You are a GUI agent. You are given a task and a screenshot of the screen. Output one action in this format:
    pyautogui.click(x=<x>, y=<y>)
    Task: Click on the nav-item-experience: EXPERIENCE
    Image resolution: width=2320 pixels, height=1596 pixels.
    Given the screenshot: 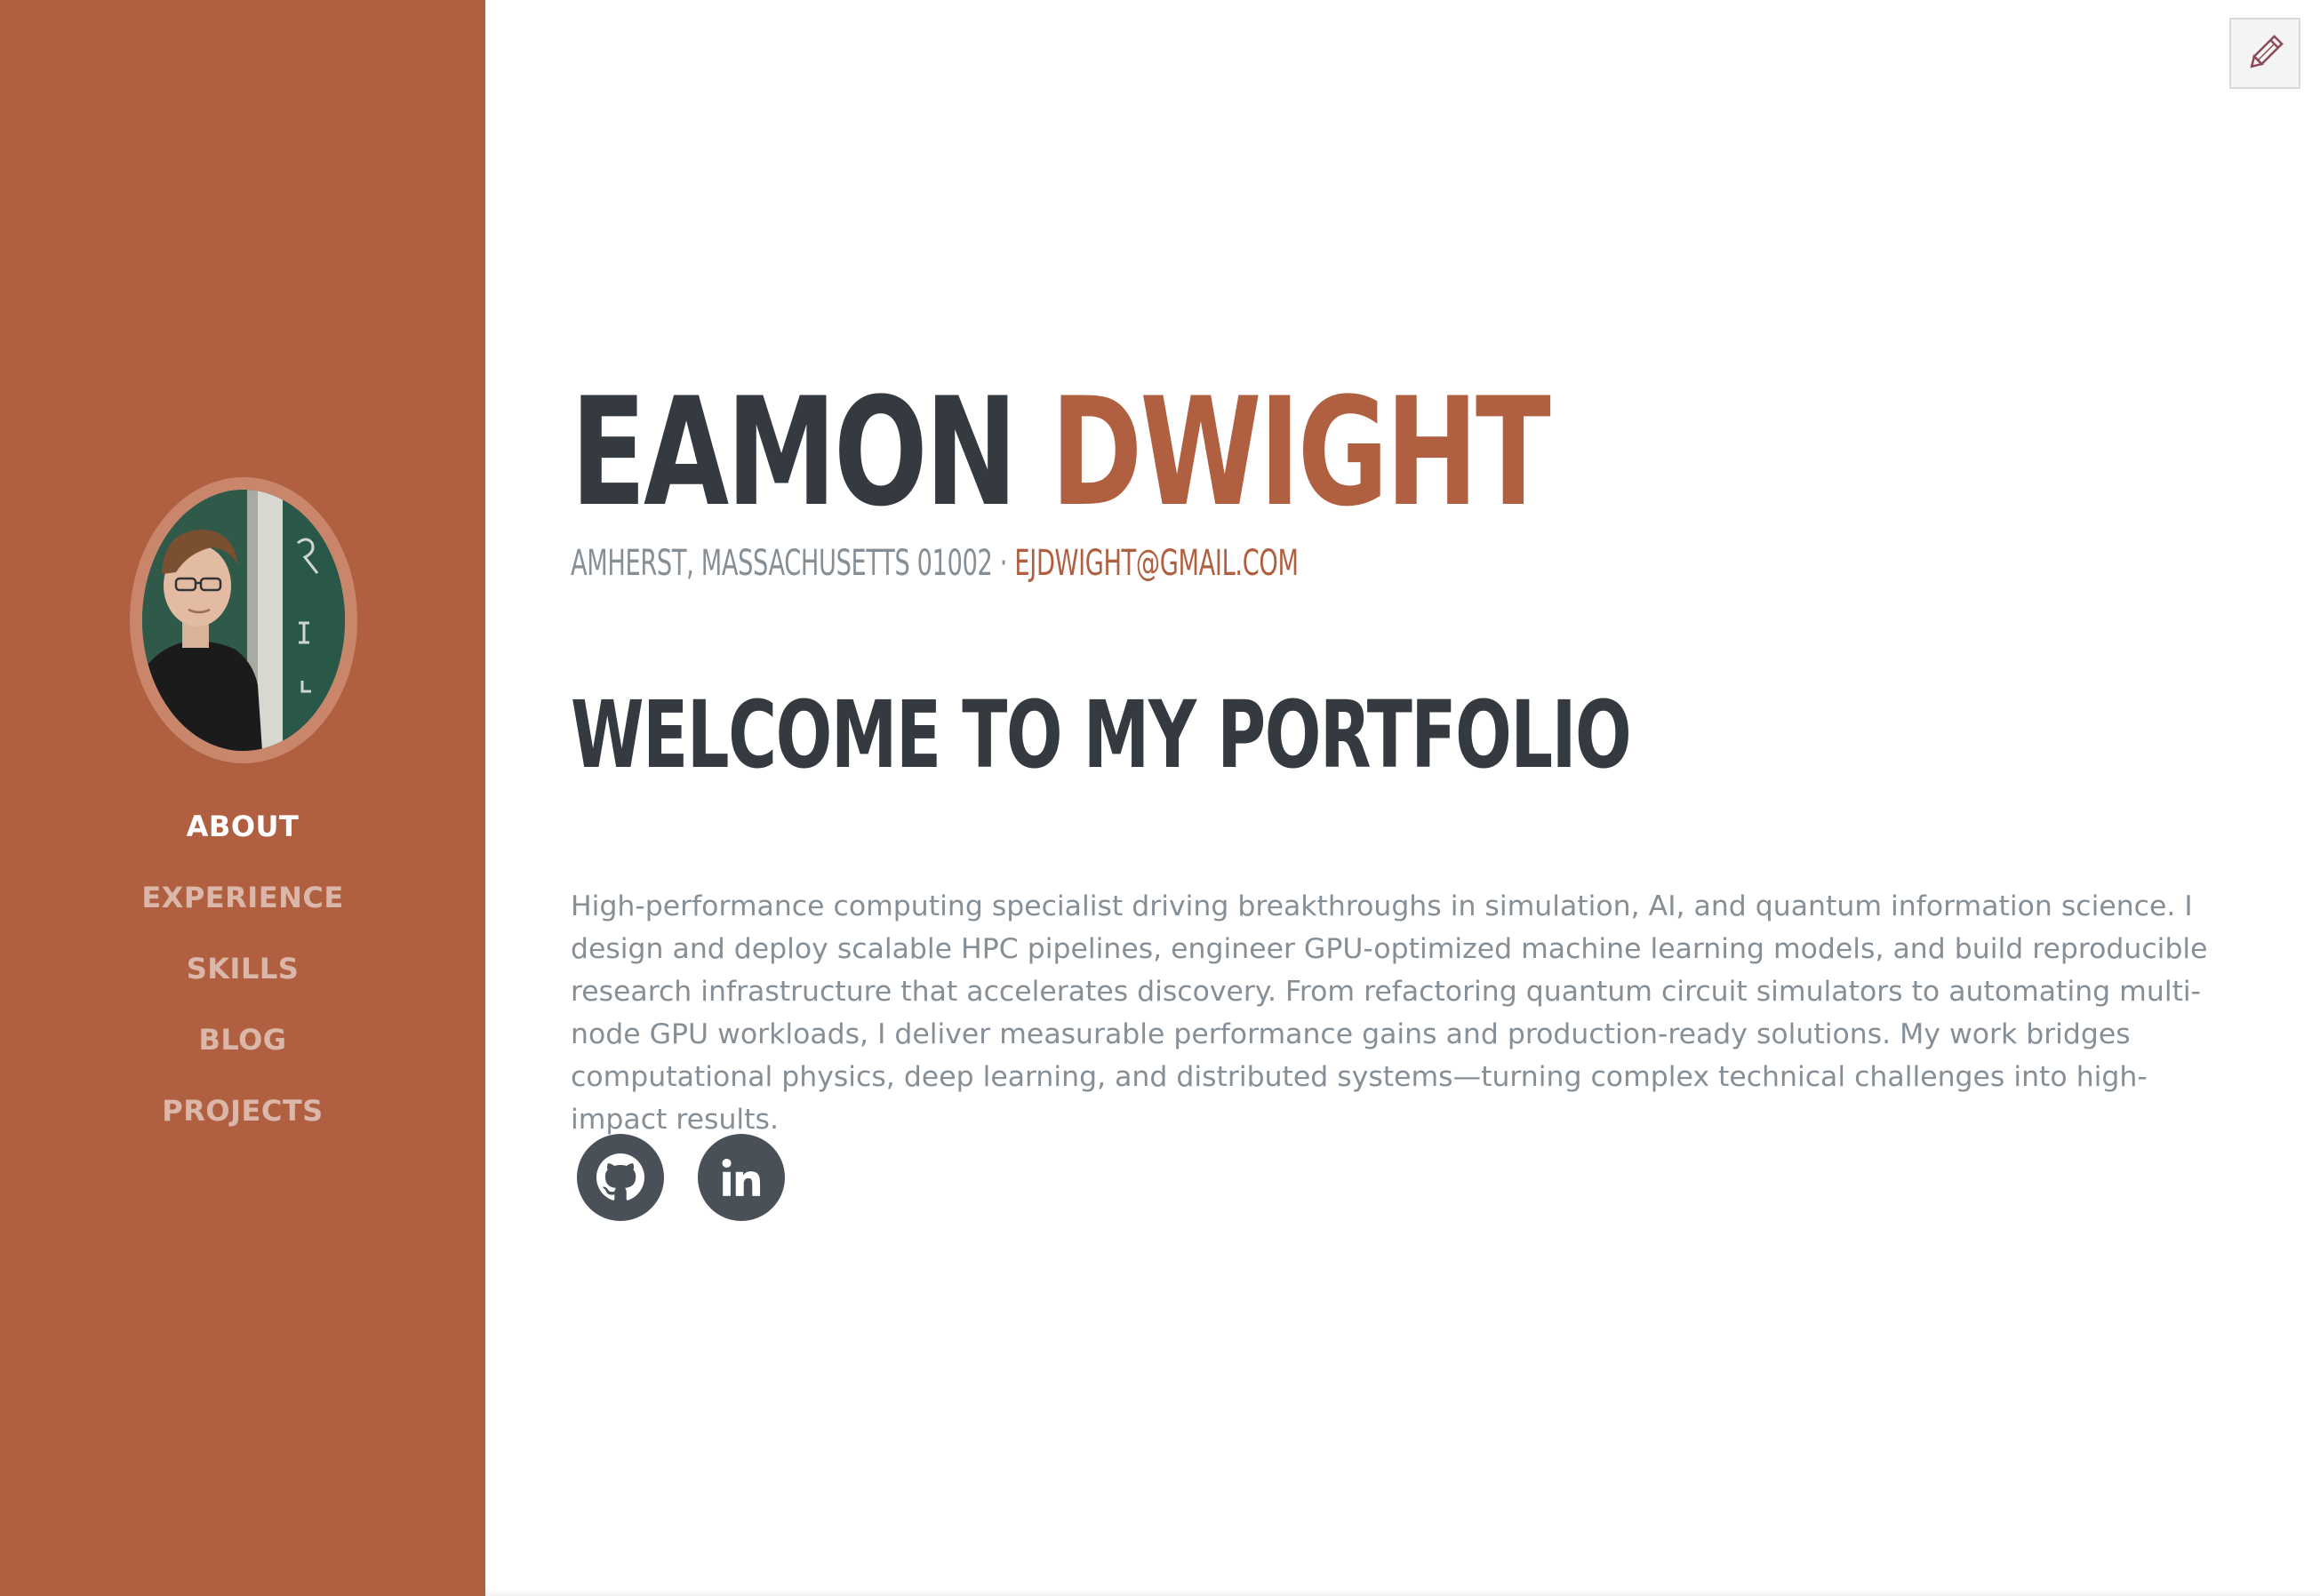 What is the action you would take?
    pyautogui.click(x=242, y=911)
    